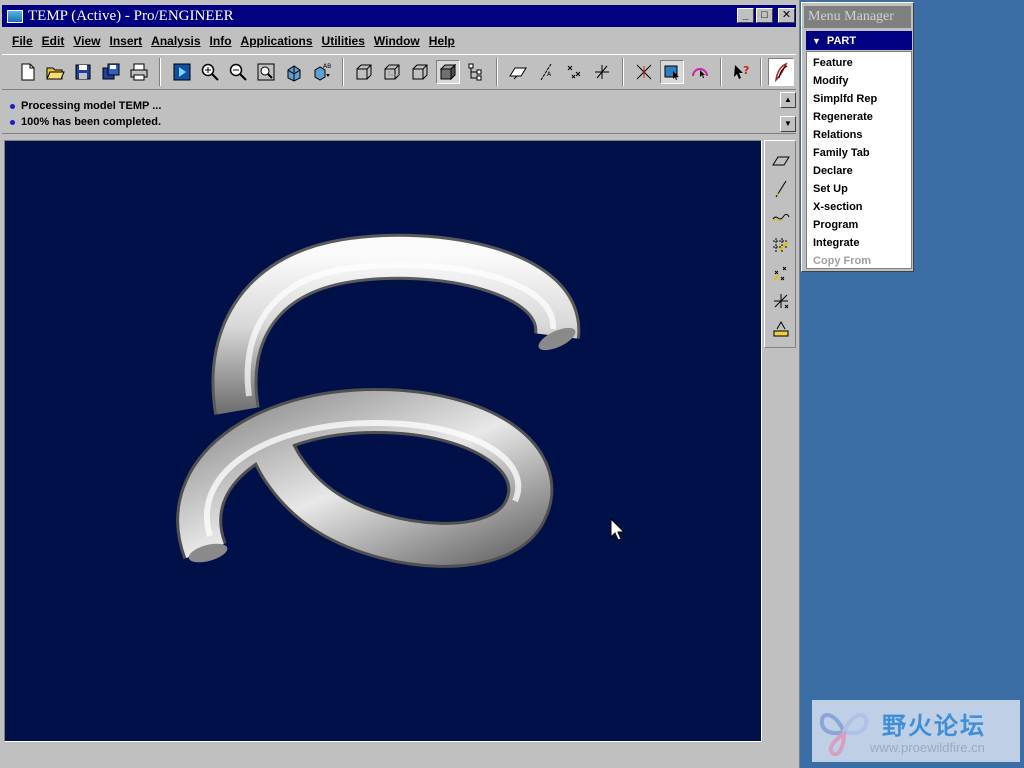 The width and height of the screenshot is (1024, 768). What do you see at coordinates (830, 189) in the screenshot?
I see `mm-item-set-up: Set Up` at bounding box center [830, 189].